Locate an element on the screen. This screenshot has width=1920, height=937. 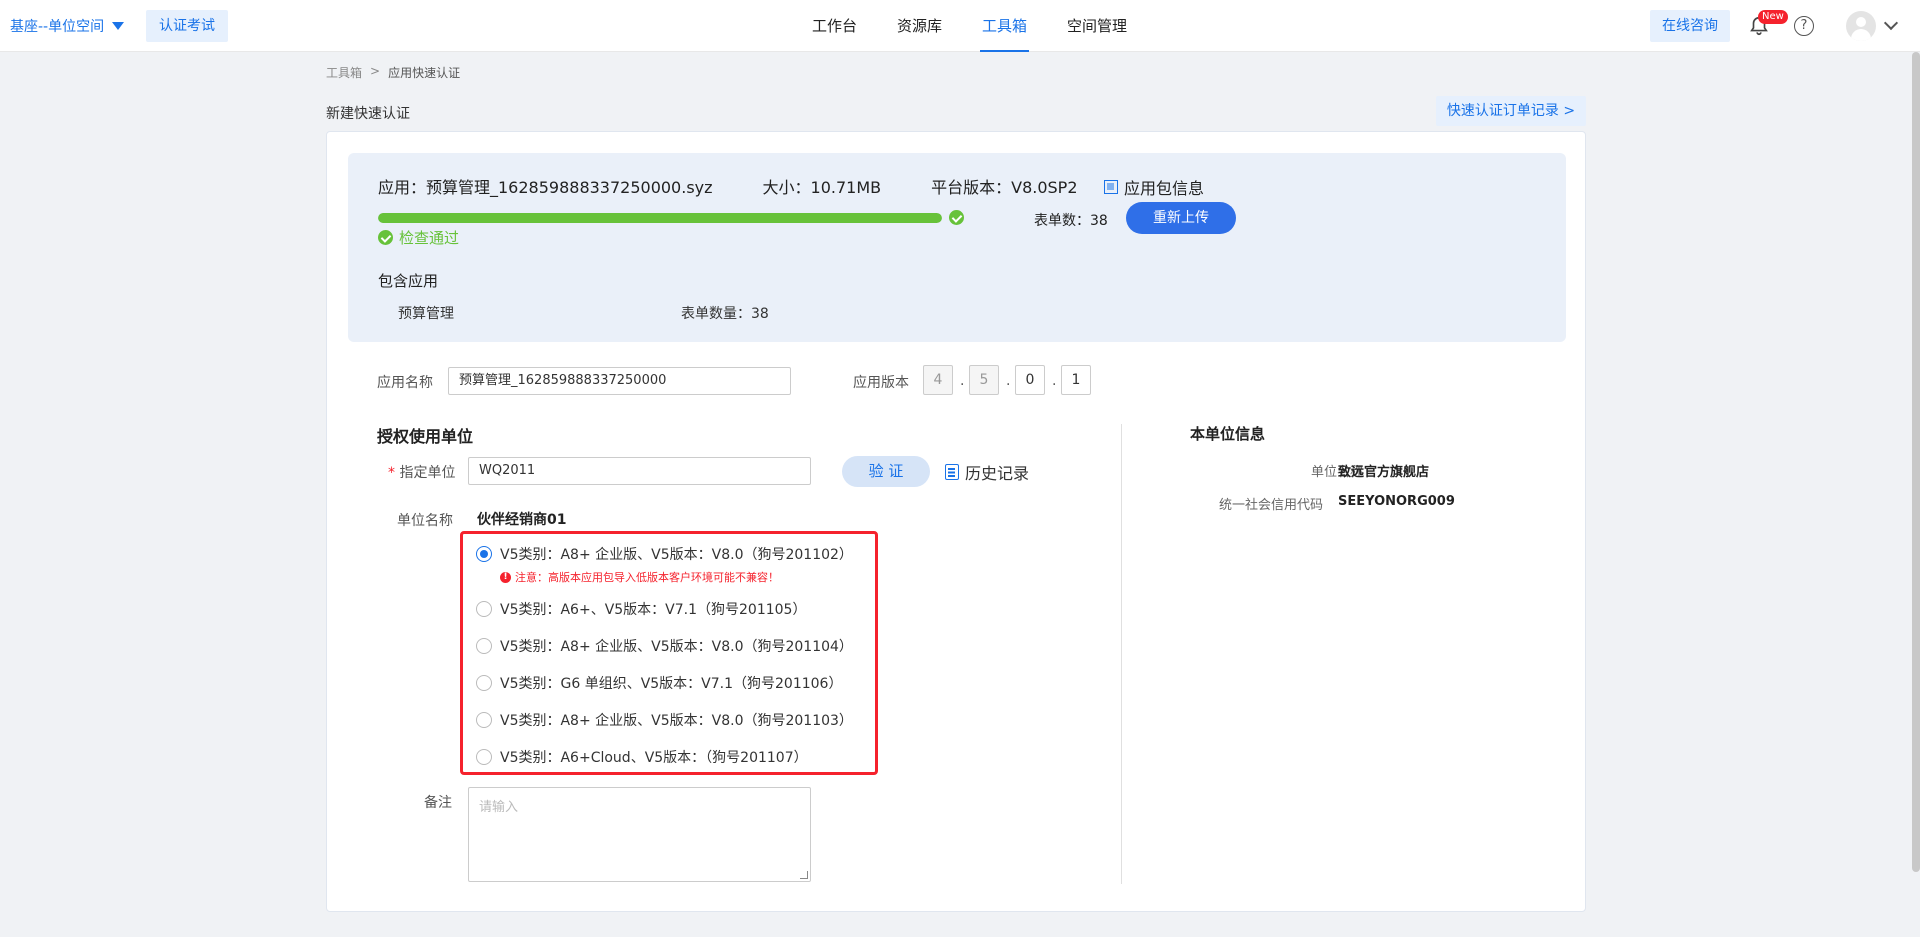
package-app-name: 应用：预算管理_162859888337250000.syz is located at coordinates (545, 187).